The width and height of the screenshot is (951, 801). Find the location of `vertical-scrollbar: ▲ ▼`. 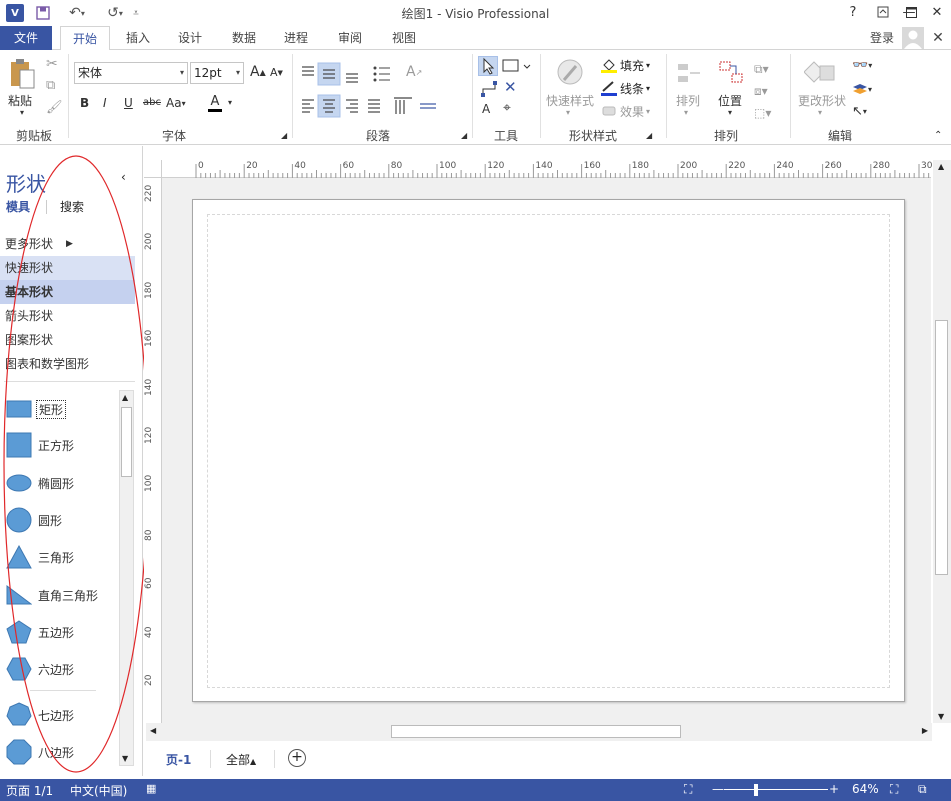

vertical-scrollbar: ▲ ▼ is located at coordinates (942, 441).